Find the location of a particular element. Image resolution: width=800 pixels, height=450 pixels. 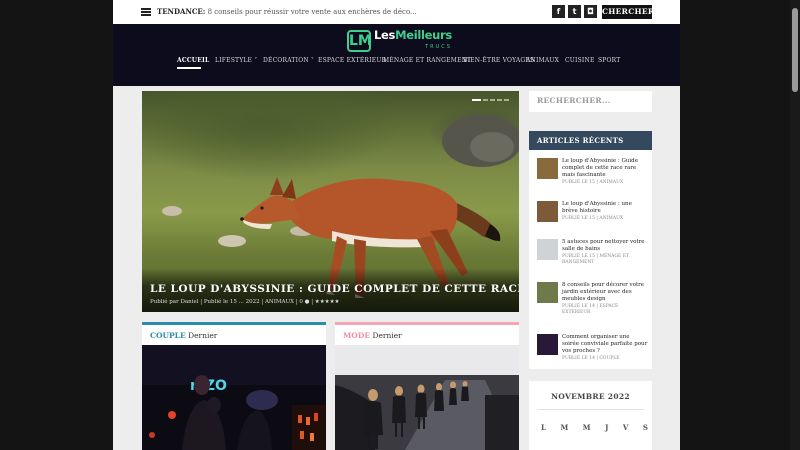

category-card-mode: MODE Dernier is located at coordinates (427, 386).